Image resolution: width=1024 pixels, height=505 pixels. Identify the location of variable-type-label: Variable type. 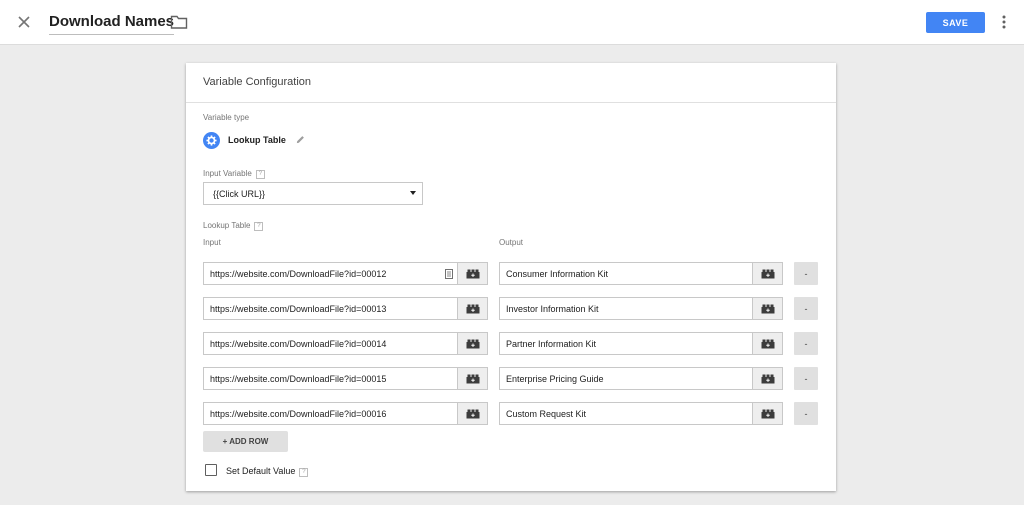
(226, 117).